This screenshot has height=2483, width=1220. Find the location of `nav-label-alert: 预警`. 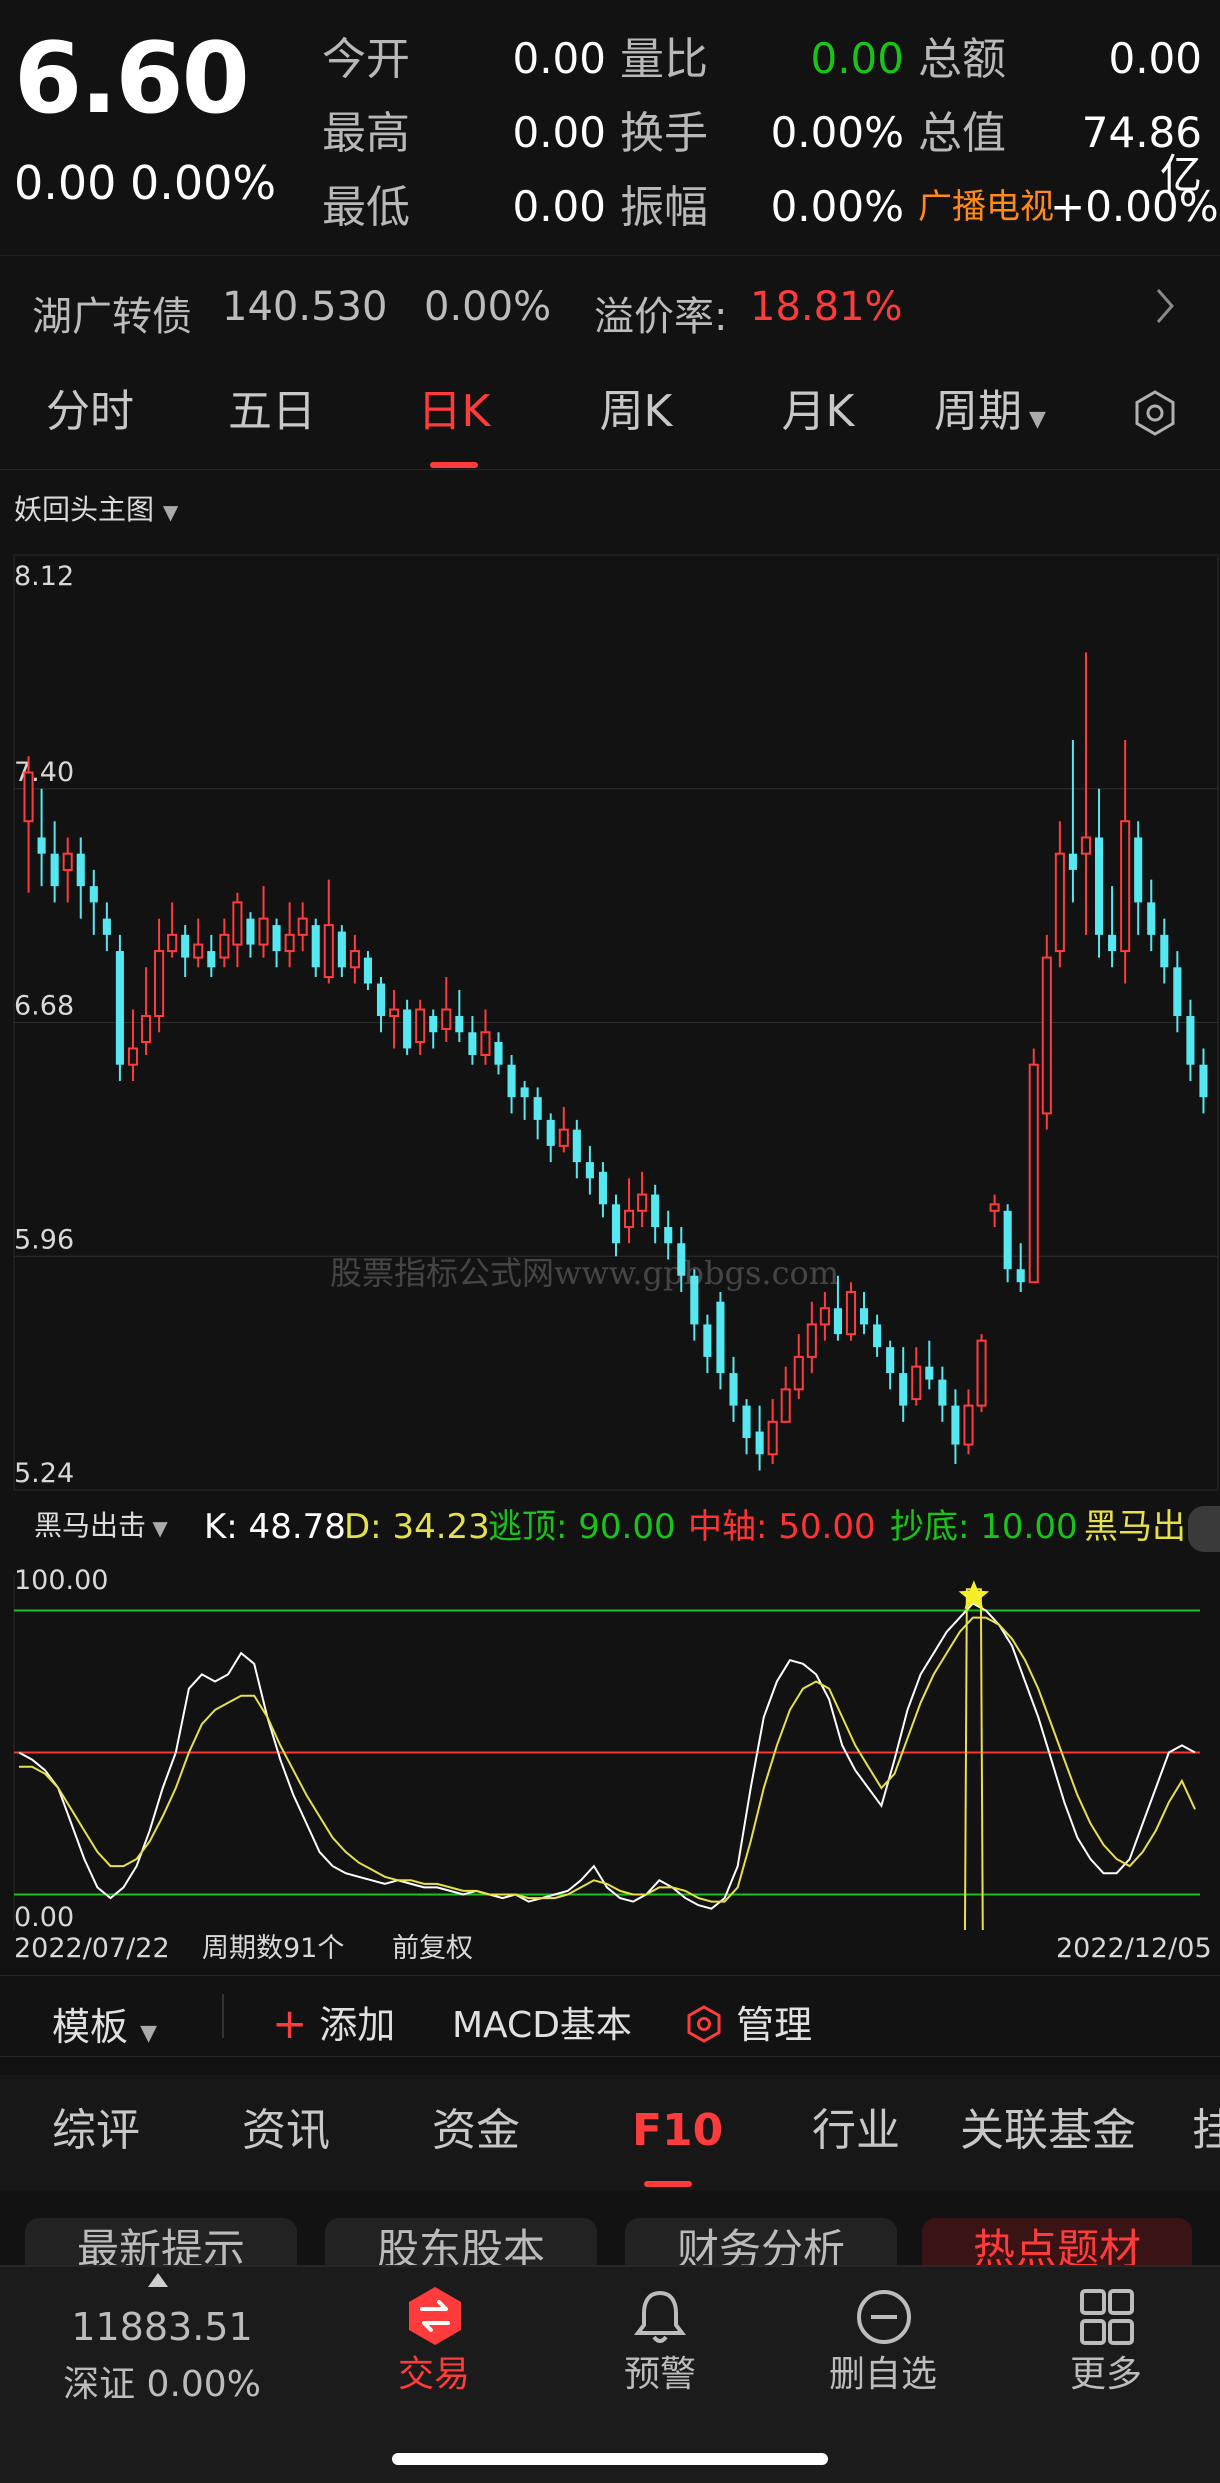

nav-label-alert: 预警 is located at coordinates (659, 2374).